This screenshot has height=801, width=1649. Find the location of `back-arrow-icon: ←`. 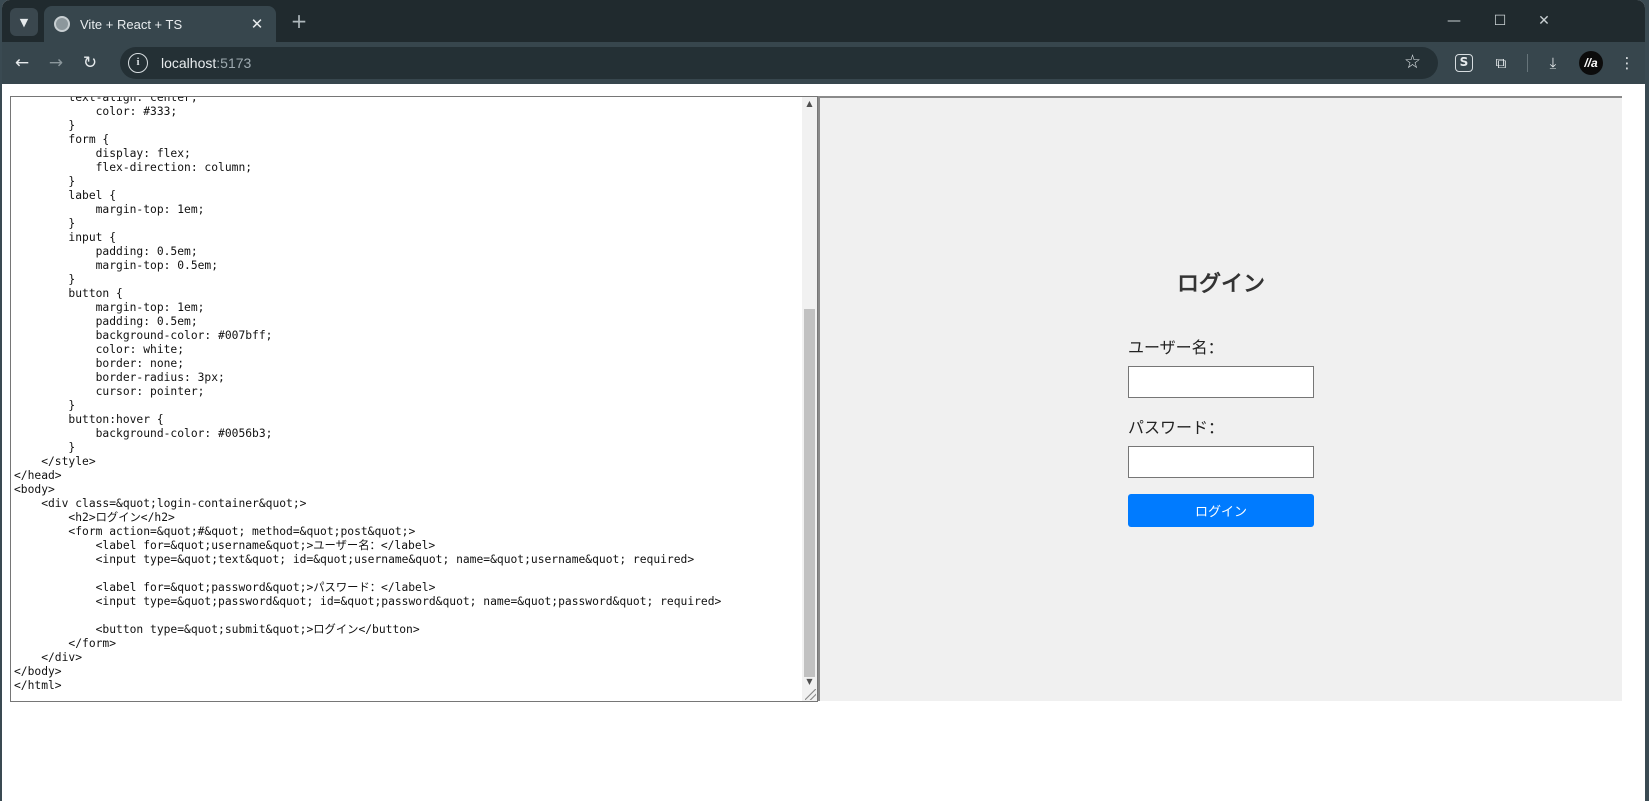

back-arrow-icon: ← is located at coordinates (22, 63).